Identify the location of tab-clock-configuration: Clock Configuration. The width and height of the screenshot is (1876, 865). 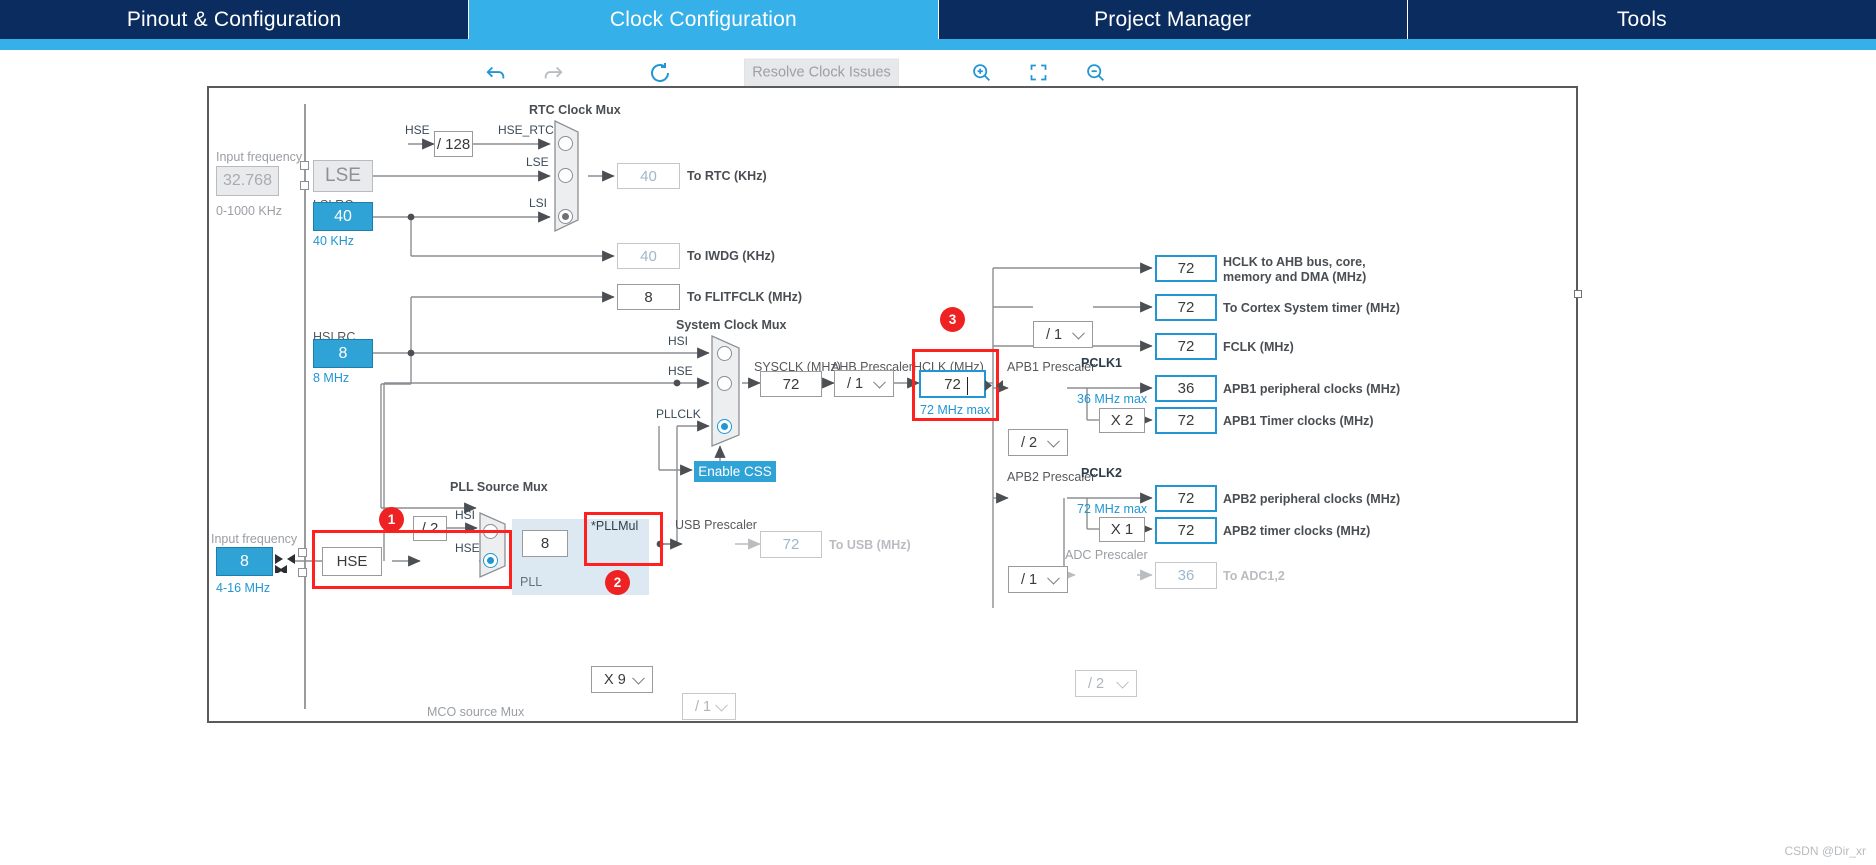
(704, 19).